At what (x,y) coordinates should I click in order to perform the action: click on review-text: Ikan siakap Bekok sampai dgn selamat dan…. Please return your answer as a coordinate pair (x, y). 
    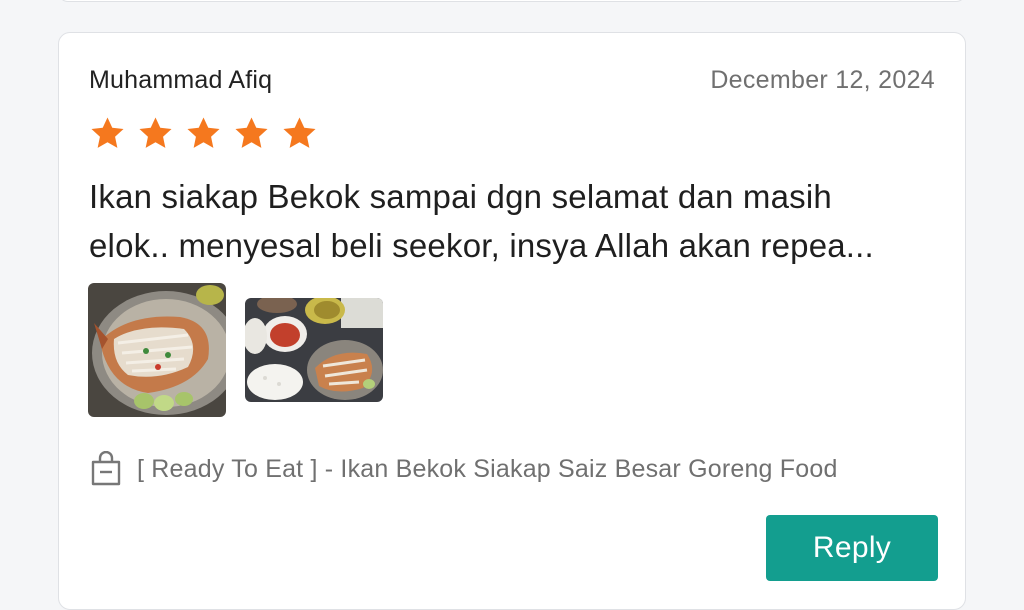
    Looking at the image, I should click on (514, 221).